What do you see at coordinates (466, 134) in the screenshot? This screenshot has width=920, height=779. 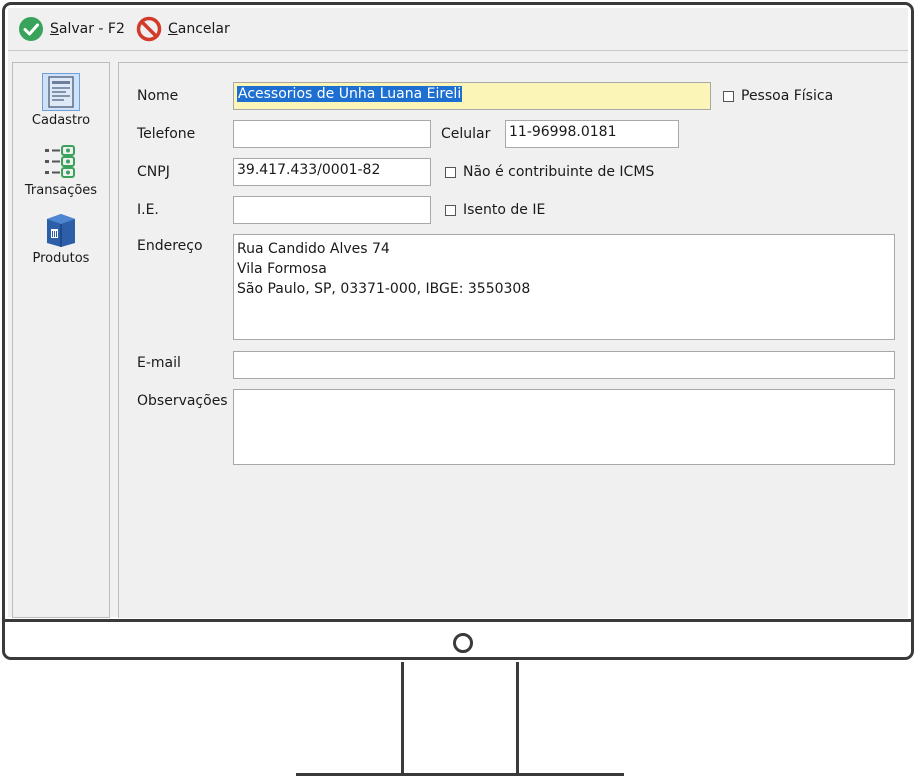 I see `celular-label: Celular` at bounding box center [466, 134].